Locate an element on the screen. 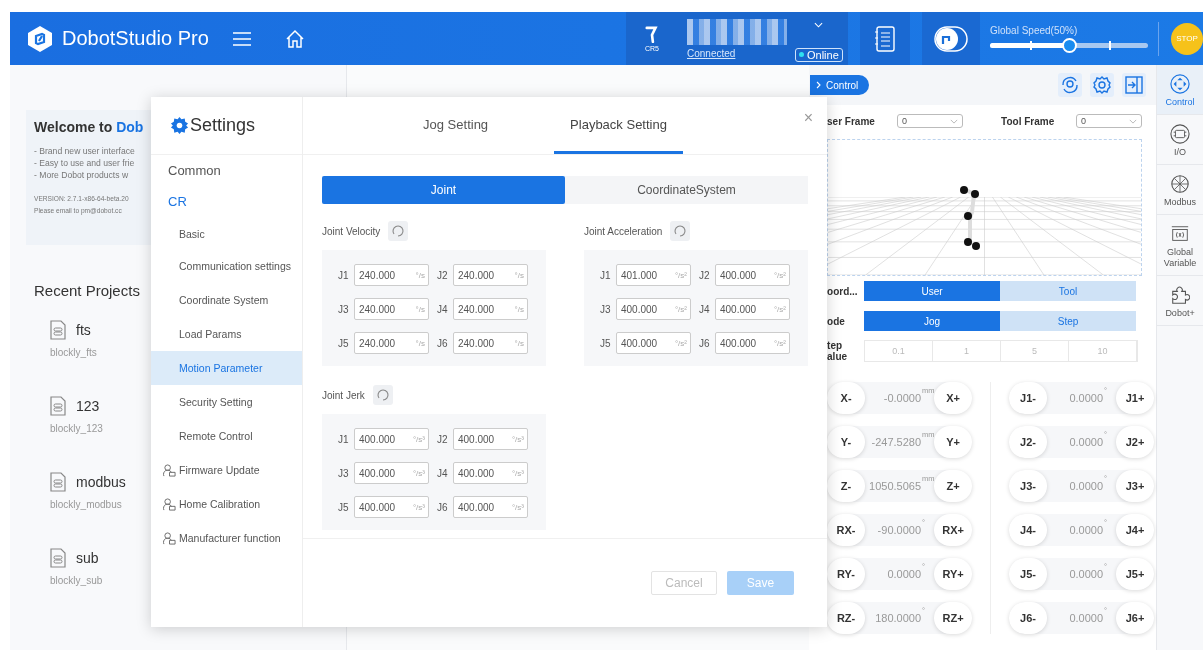 The image size is (1203, 650). jog-plus-button: J5+ is located at coordinates (1135, 574).